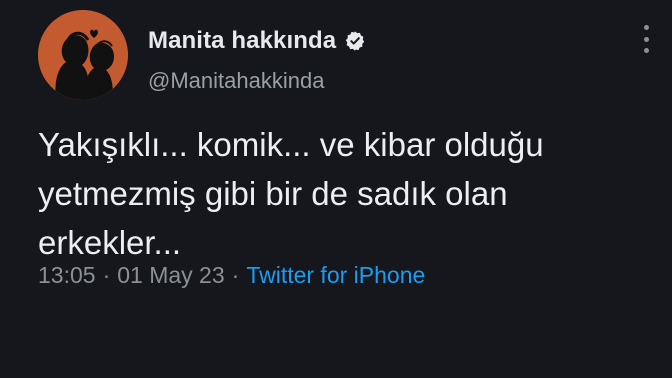 The height and width of the screenshot is (378, 672). I want to click on tweet-time: 13:05, so click(67, 275).